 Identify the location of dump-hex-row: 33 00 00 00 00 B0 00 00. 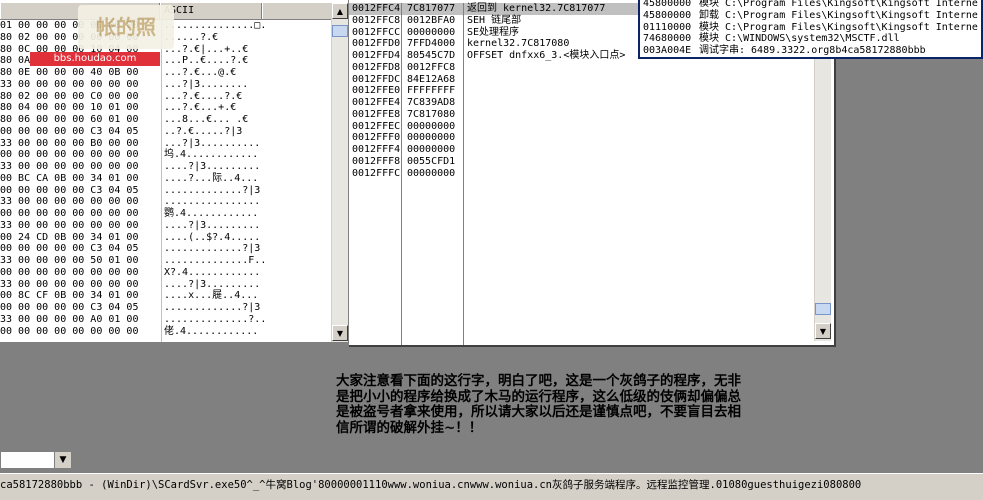
(79, 144).